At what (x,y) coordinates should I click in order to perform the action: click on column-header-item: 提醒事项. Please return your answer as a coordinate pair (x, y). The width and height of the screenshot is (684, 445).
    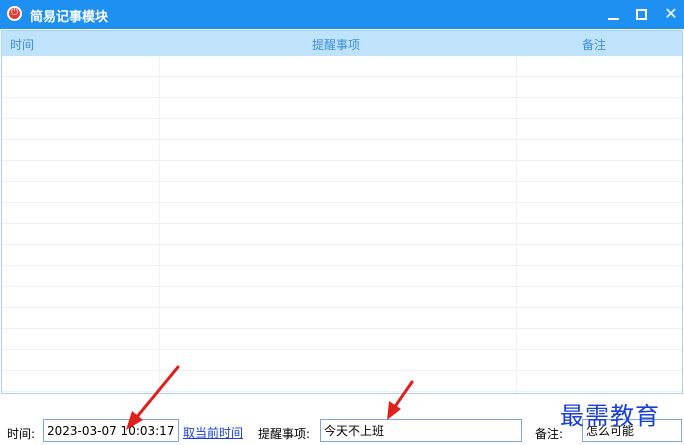
    Looking at the image, I should click on (336, 44).